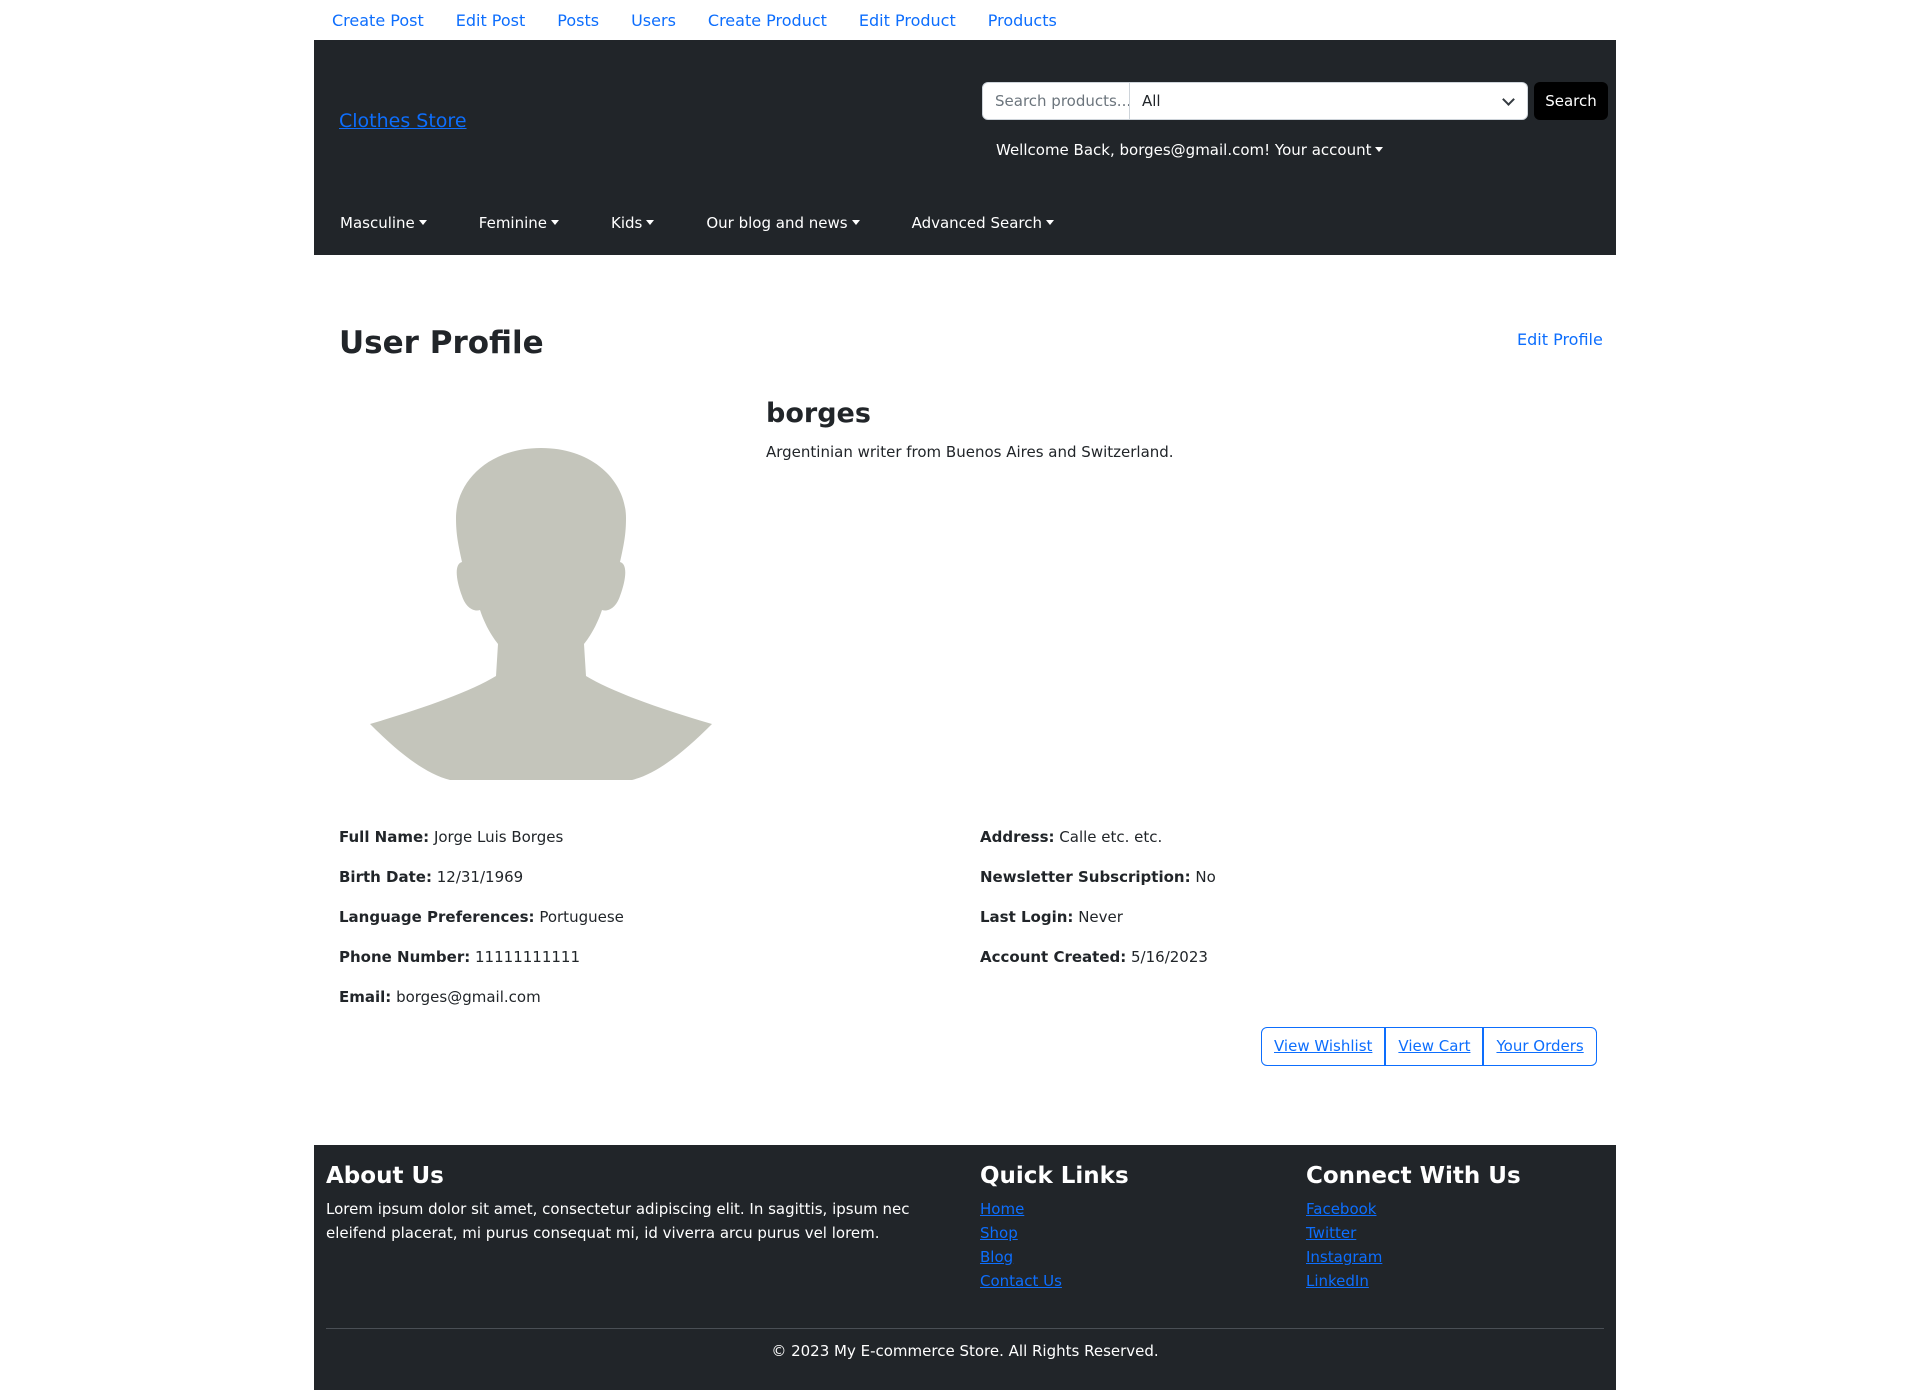 Image resolution: width=1920 pixels, height=1390 pixels. What do you see at coordinates (437, 917) in the screenshot?
I see `field-label: Language Preferences:` at bounding box center [437, 917].